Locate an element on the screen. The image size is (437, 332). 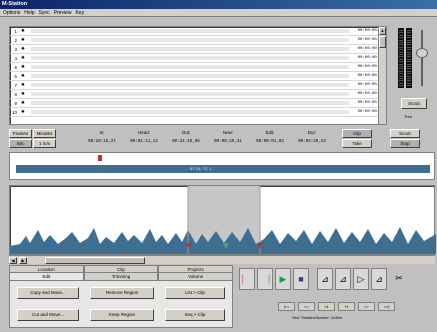
scroll-right-icon: ▶ is located at coordinates (23, 260).